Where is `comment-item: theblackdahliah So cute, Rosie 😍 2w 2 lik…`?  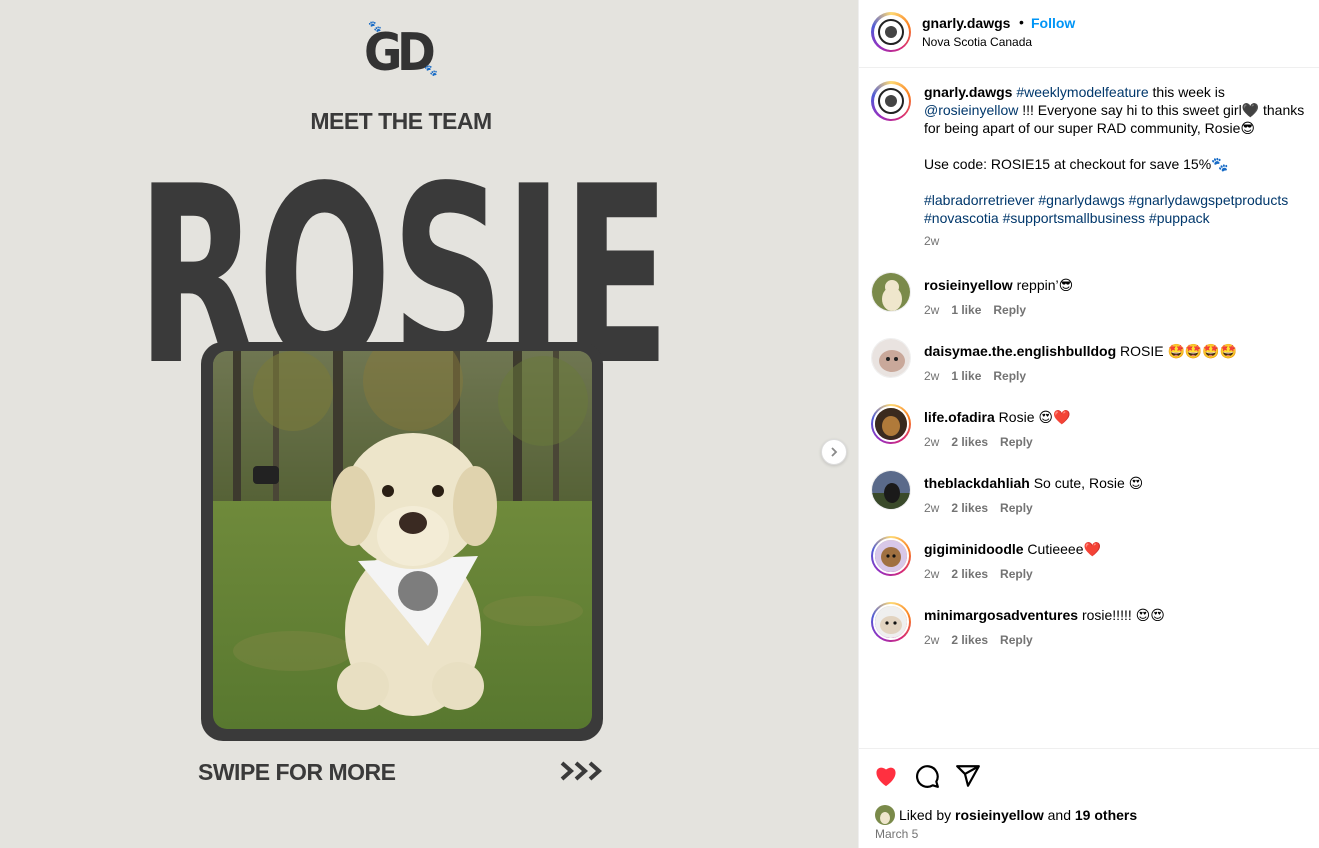 comment-item: theblackdahliah So cute, Rosie 😍 2w 2 lik… is located at coordinates (1094, 500).